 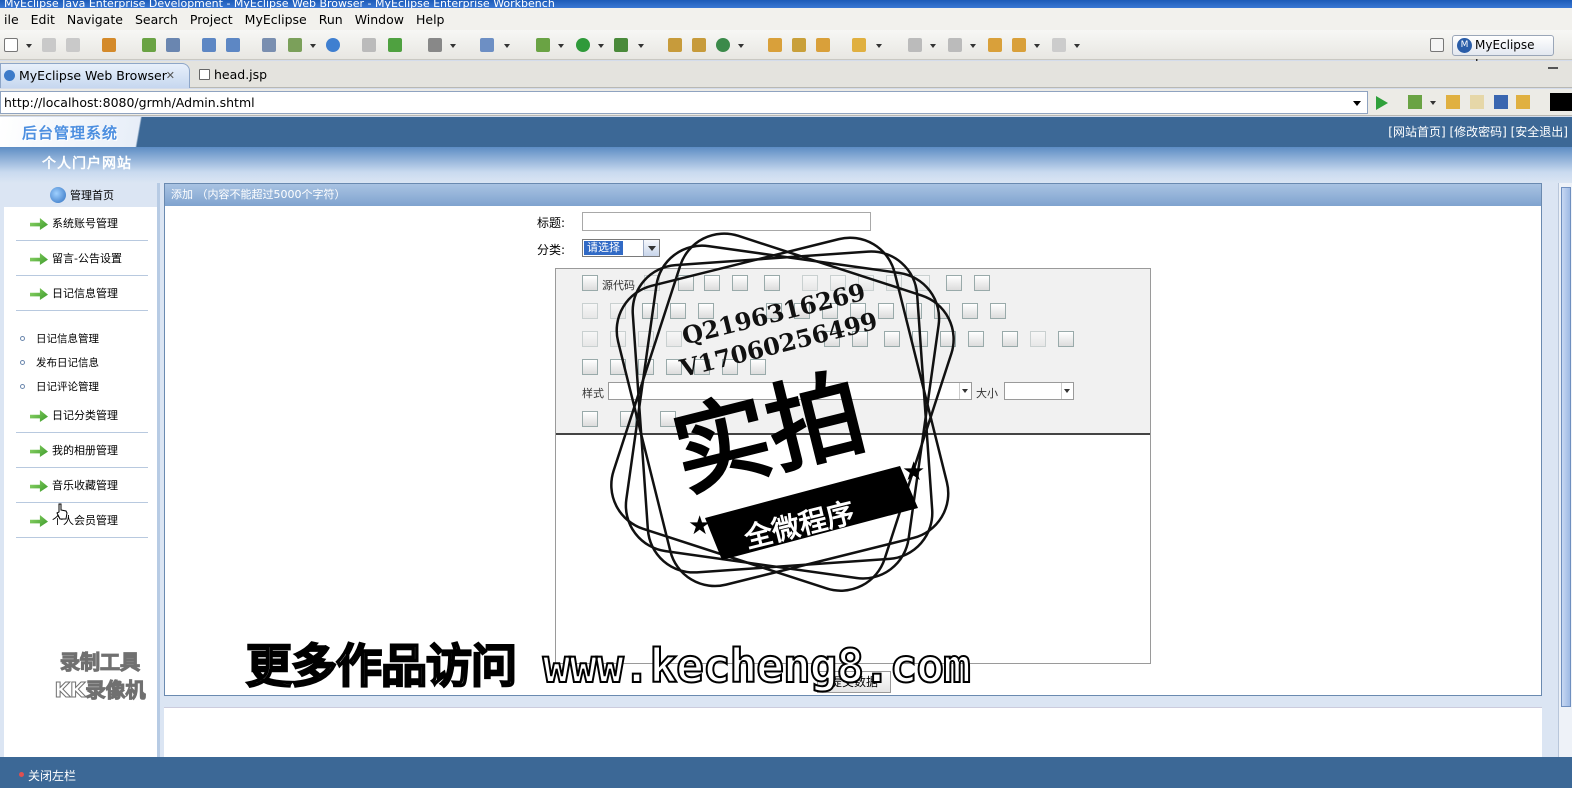 I want to click on hidden-field-icon, so click(x=998, y=311).